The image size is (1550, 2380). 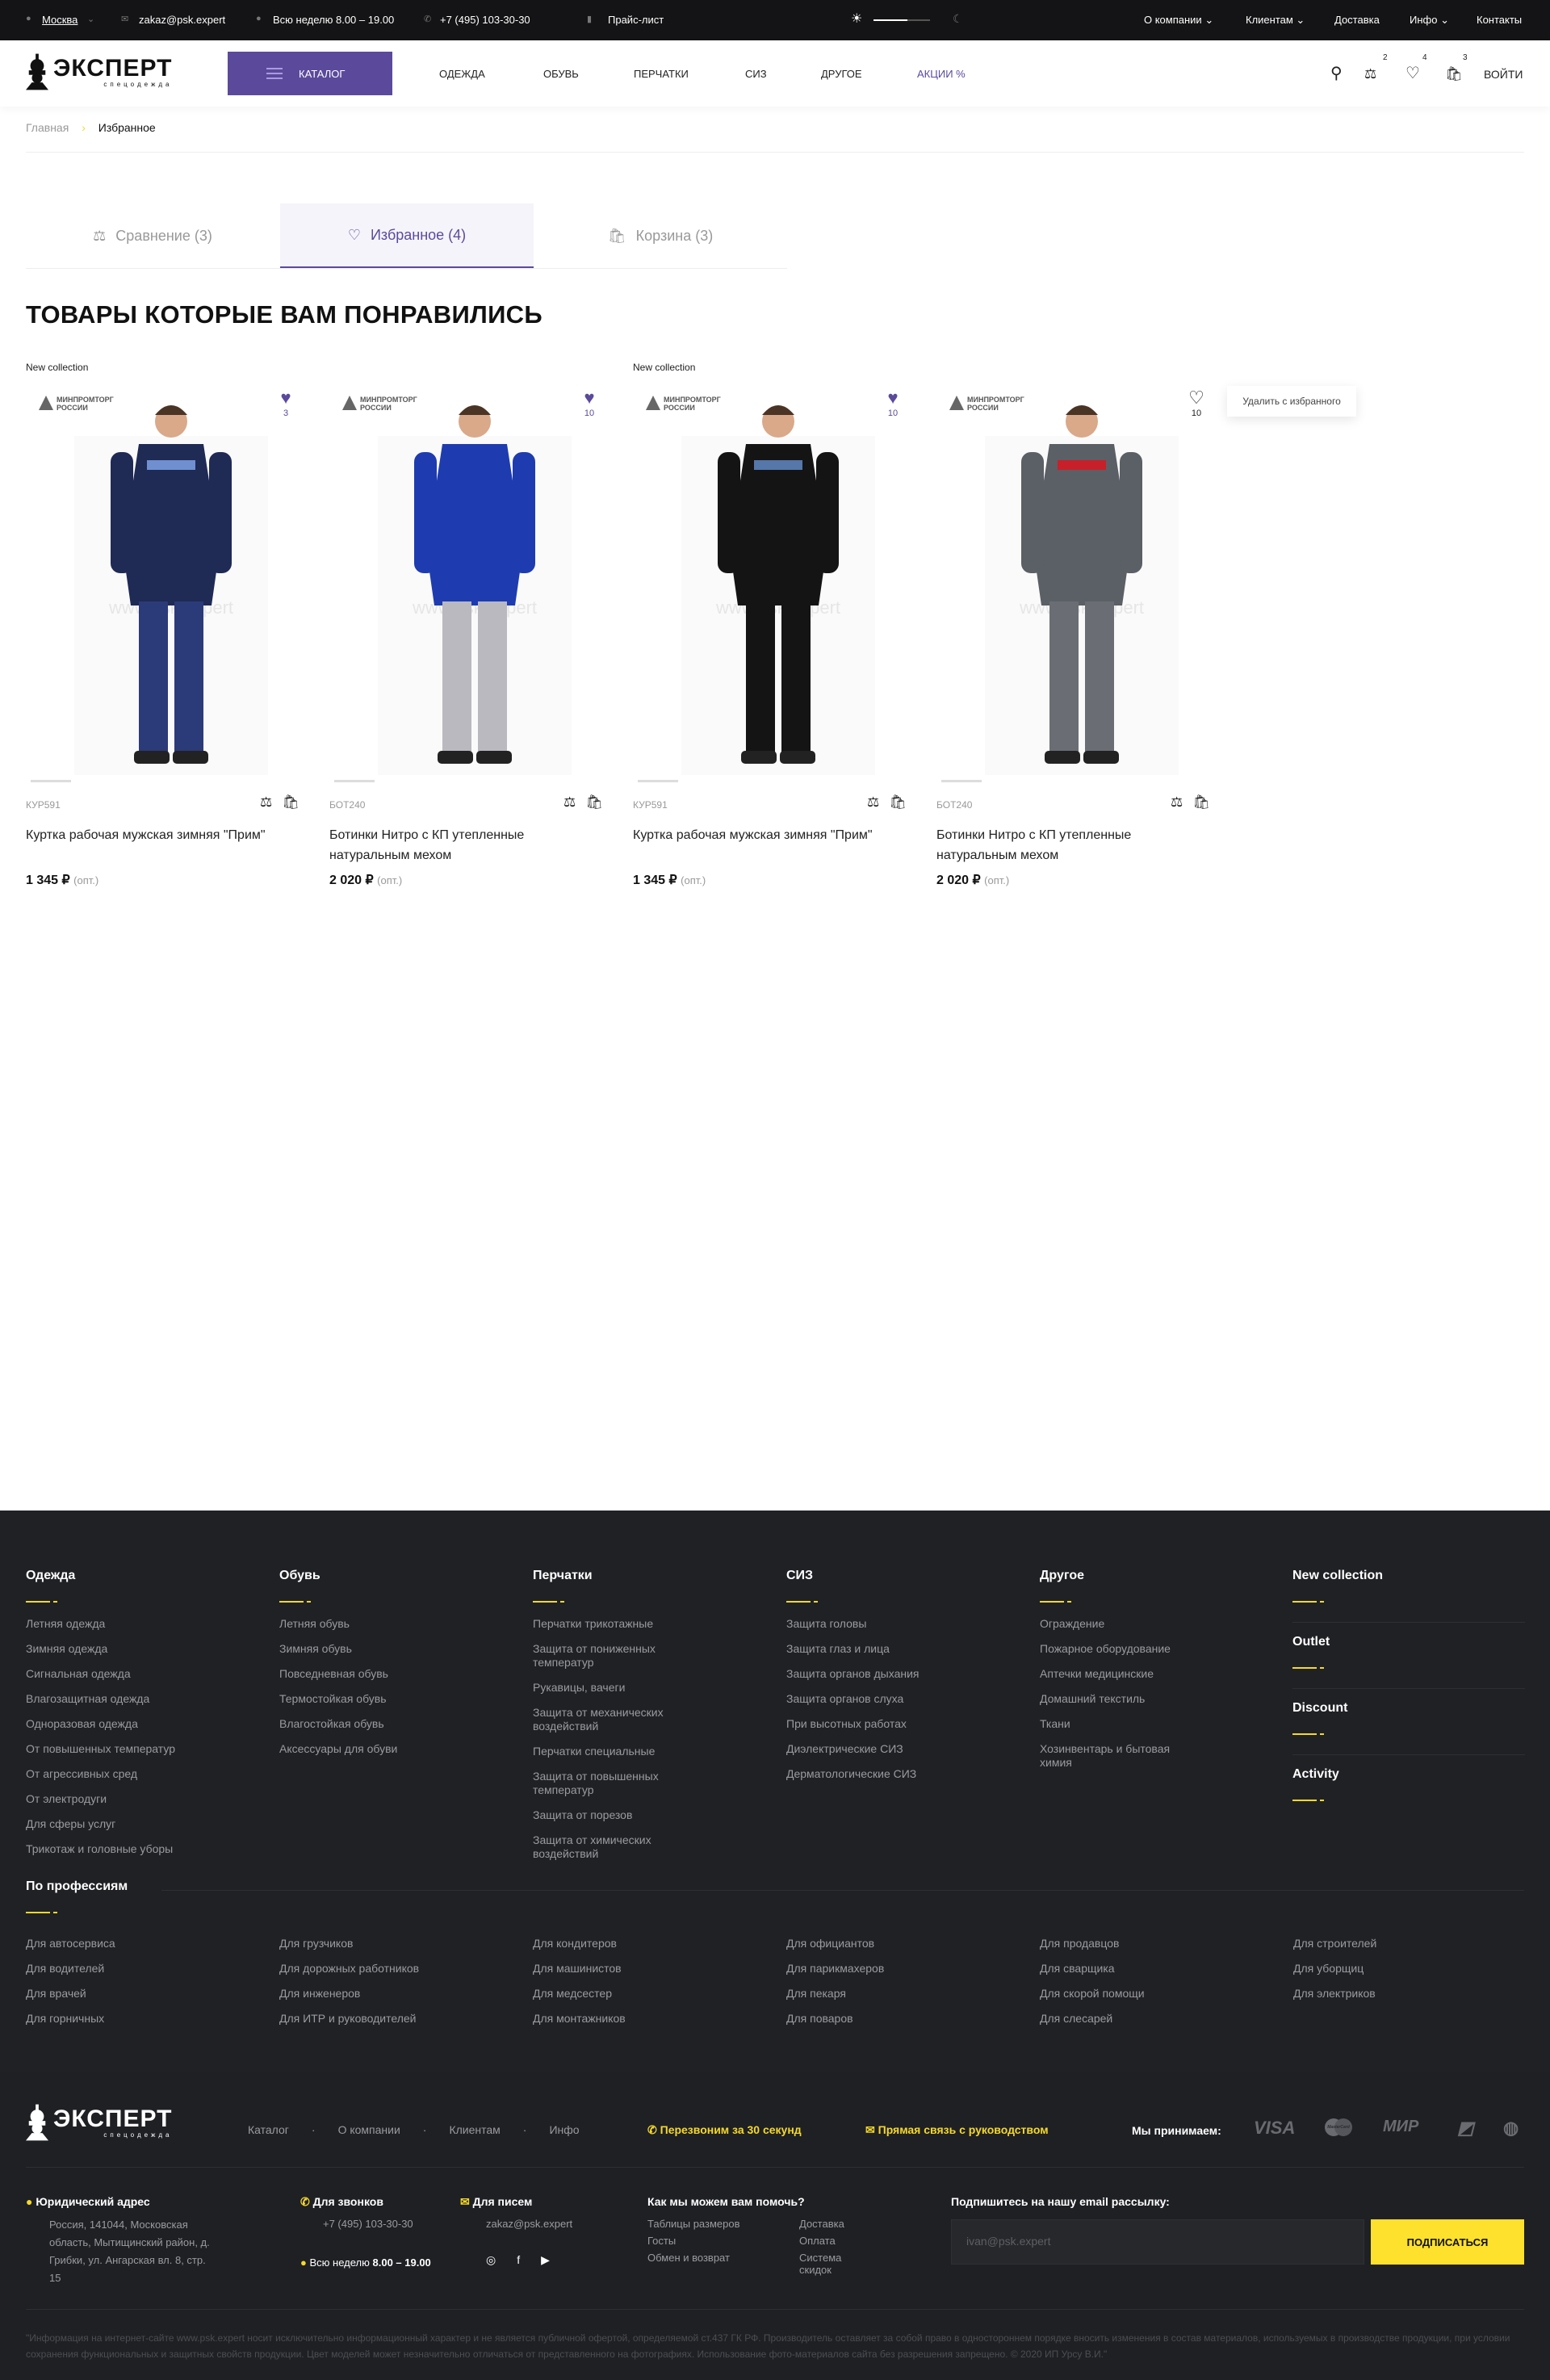 What do you see at coordinates (349, 2018) in the screenshot?
I see `profession-link: Для ИТР и руководителей` at bounding box center [349, 2018].